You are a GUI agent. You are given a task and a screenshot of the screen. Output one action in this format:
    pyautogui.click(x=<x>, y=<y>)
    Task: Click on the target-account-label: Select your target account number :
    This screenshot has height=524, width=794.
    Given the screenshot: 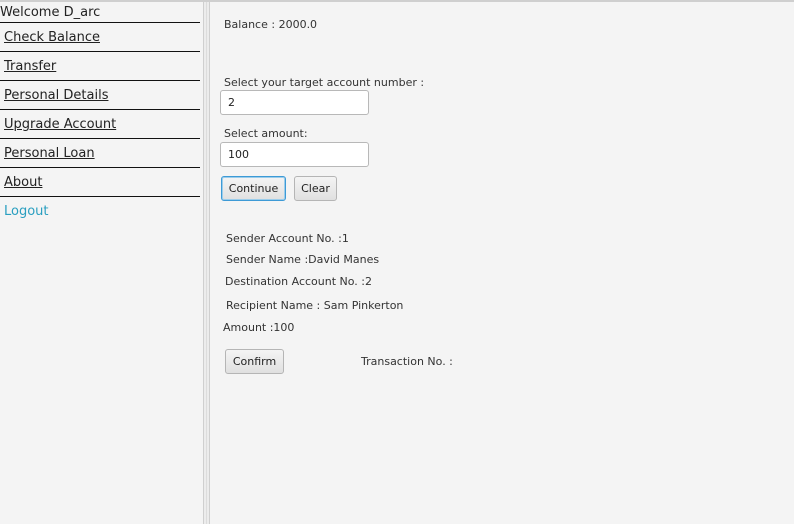 What is the action you would take?
    pyautogui.click(x=324, y=82)
    